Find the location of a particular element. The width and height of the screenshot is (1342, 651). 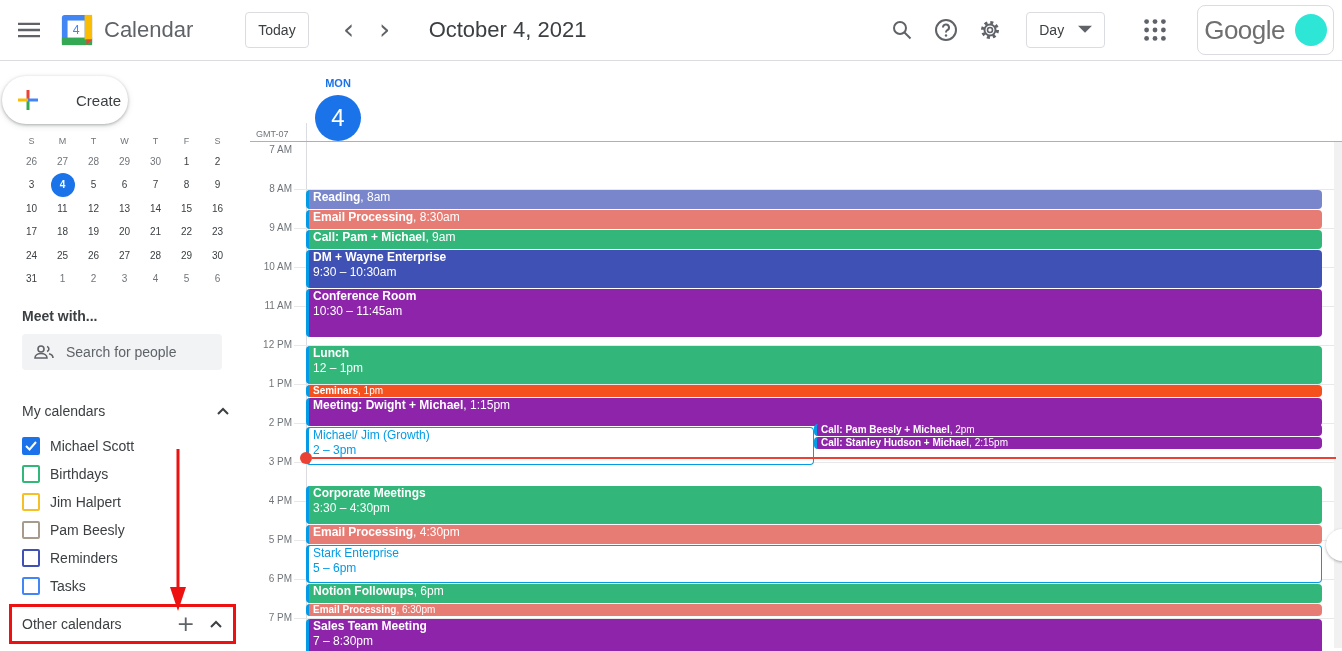

calendar-name: Michael Scott is located at coordinates (92, 446).